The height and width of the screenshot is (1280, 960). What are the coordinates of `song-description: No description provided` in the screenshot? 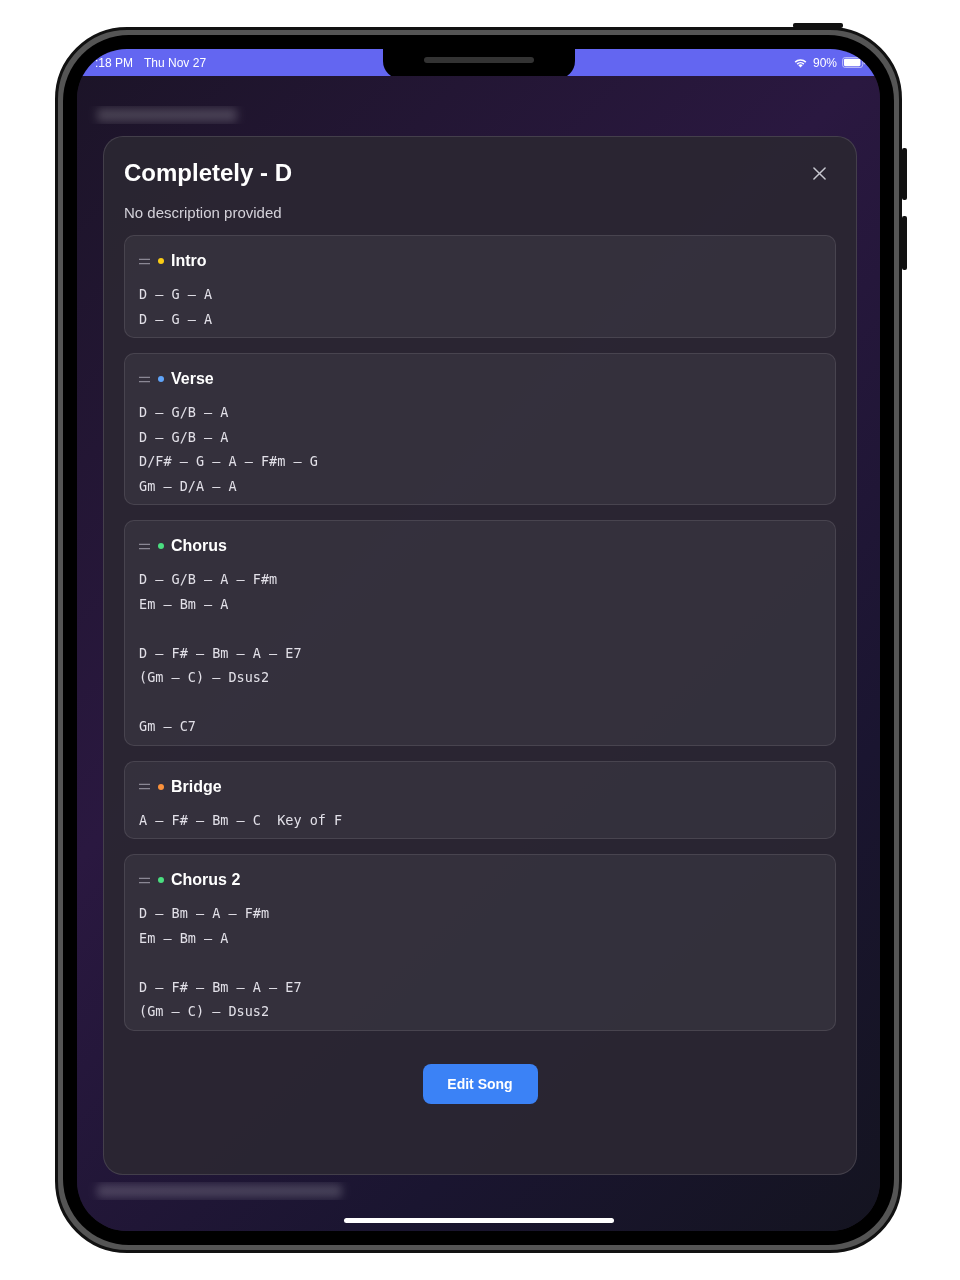 It's located at (203, 212).